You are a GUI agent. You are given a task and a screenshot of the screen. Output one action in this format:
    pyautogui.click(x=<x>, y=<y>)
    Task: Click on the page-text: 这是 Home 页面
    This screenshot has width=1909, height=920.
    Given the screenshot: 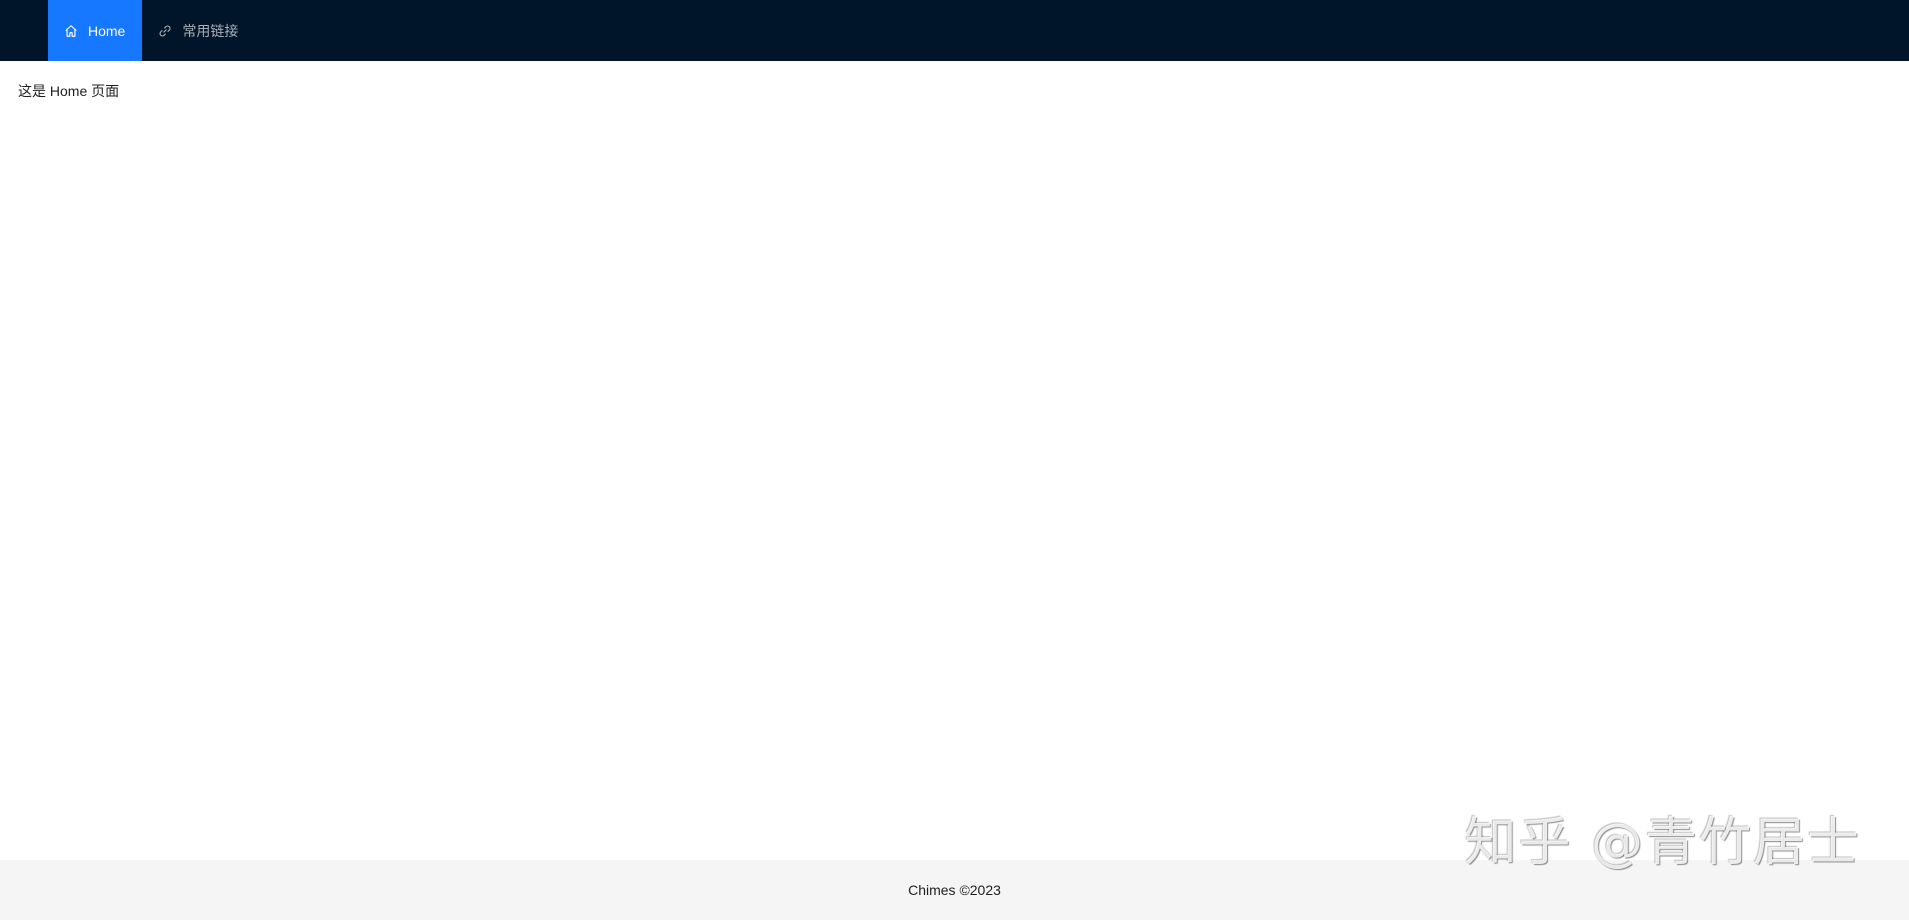 What is the action you would take?
    pyautogui.click(x=69, y=91)
    